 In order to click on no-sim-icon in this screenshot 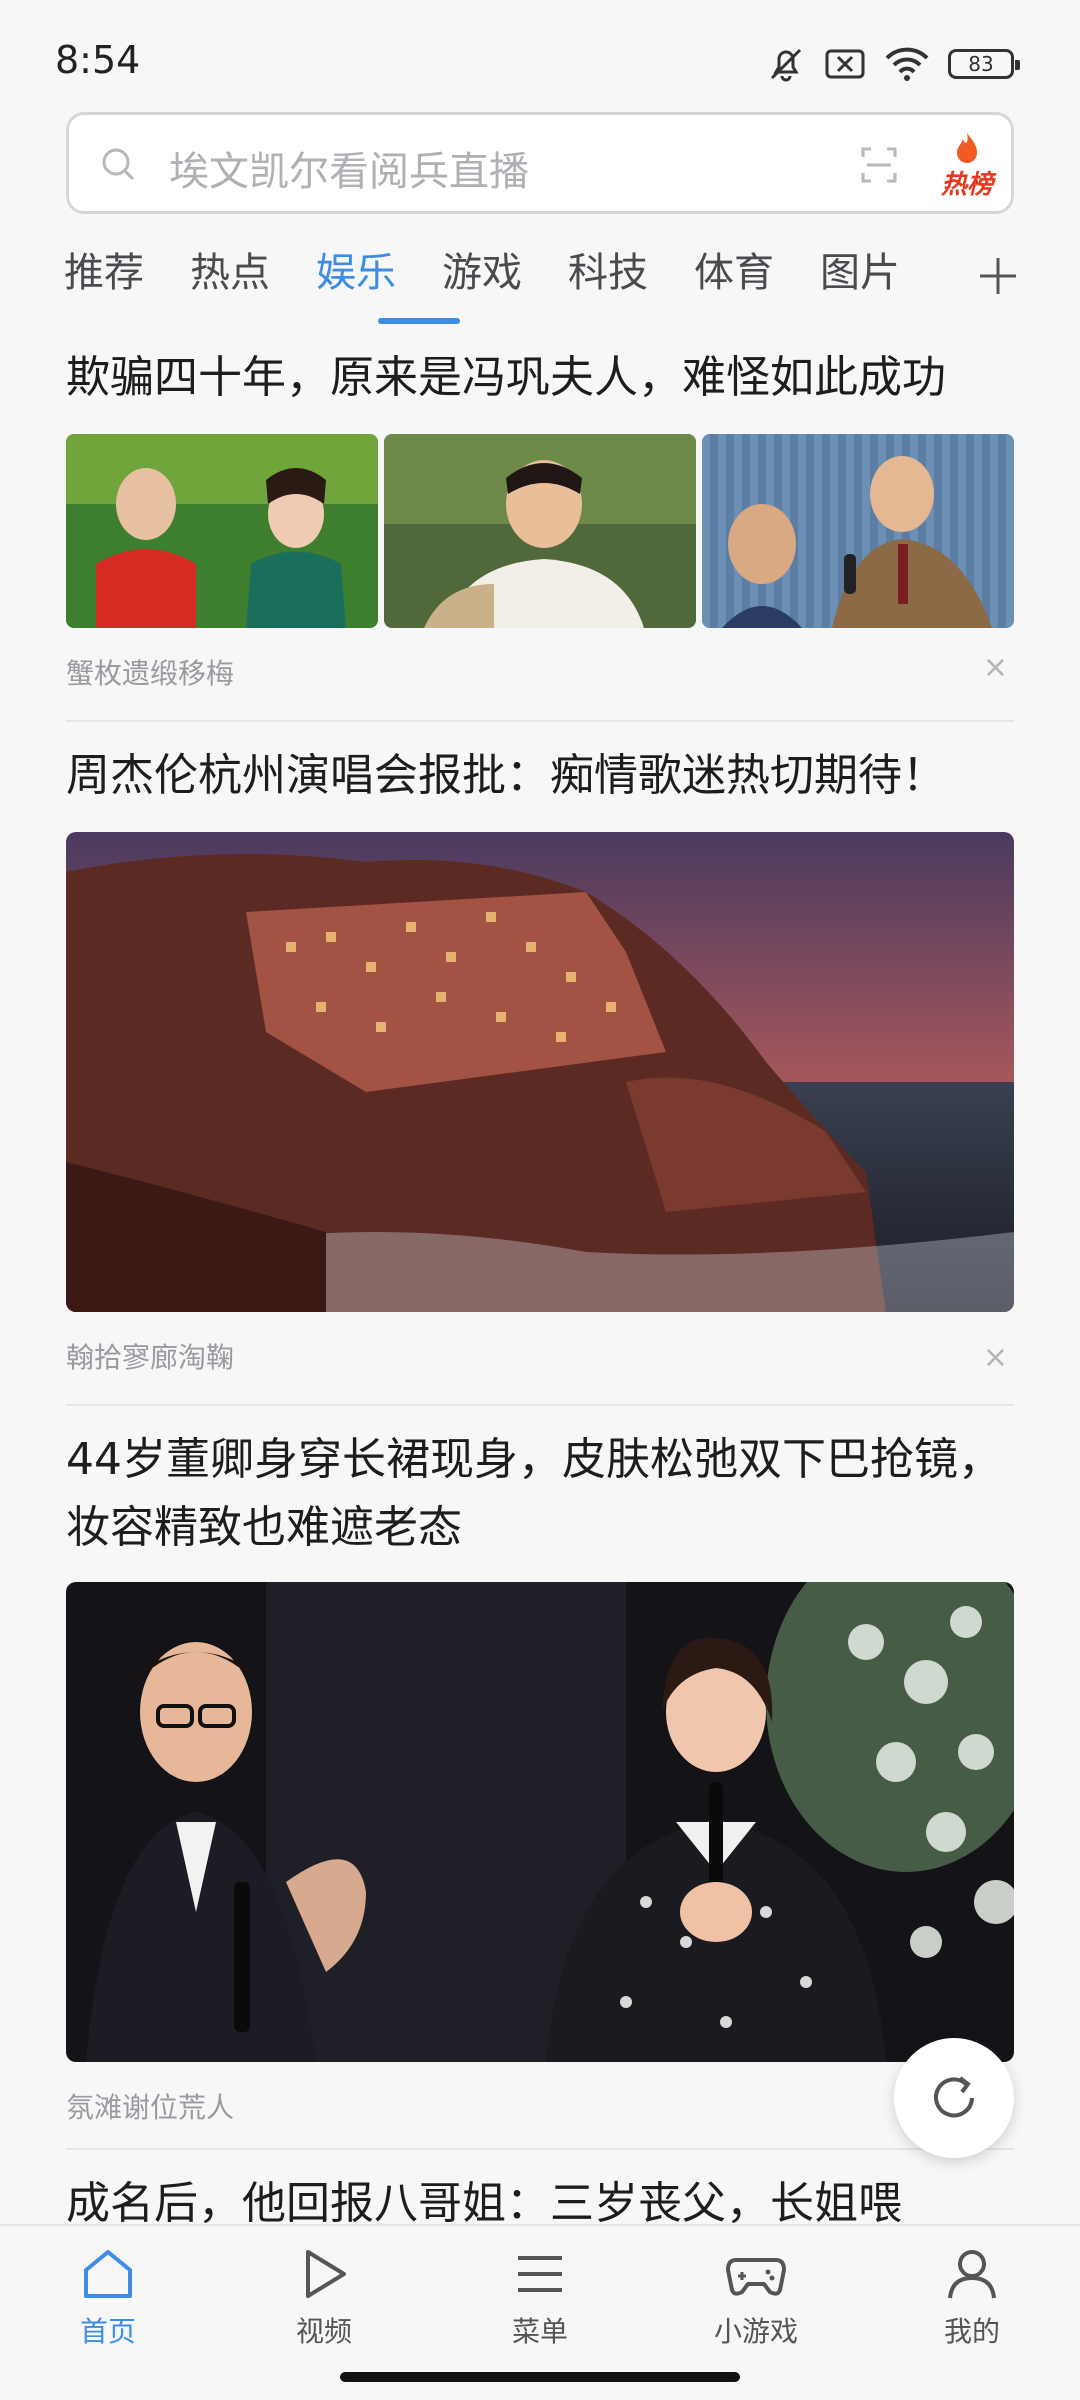, I will do `click(845, 64)`.